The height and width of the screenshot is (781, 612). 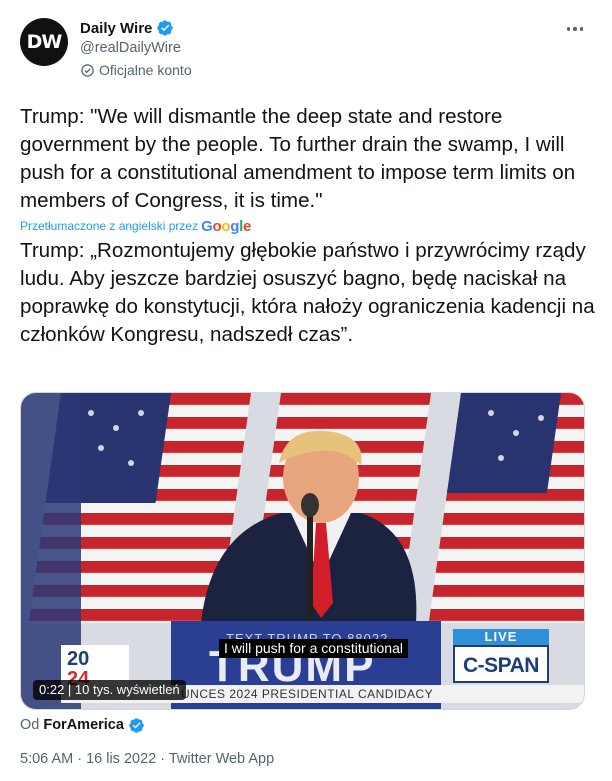 I want to click on official-account-icon, so click(x=87, y=70).